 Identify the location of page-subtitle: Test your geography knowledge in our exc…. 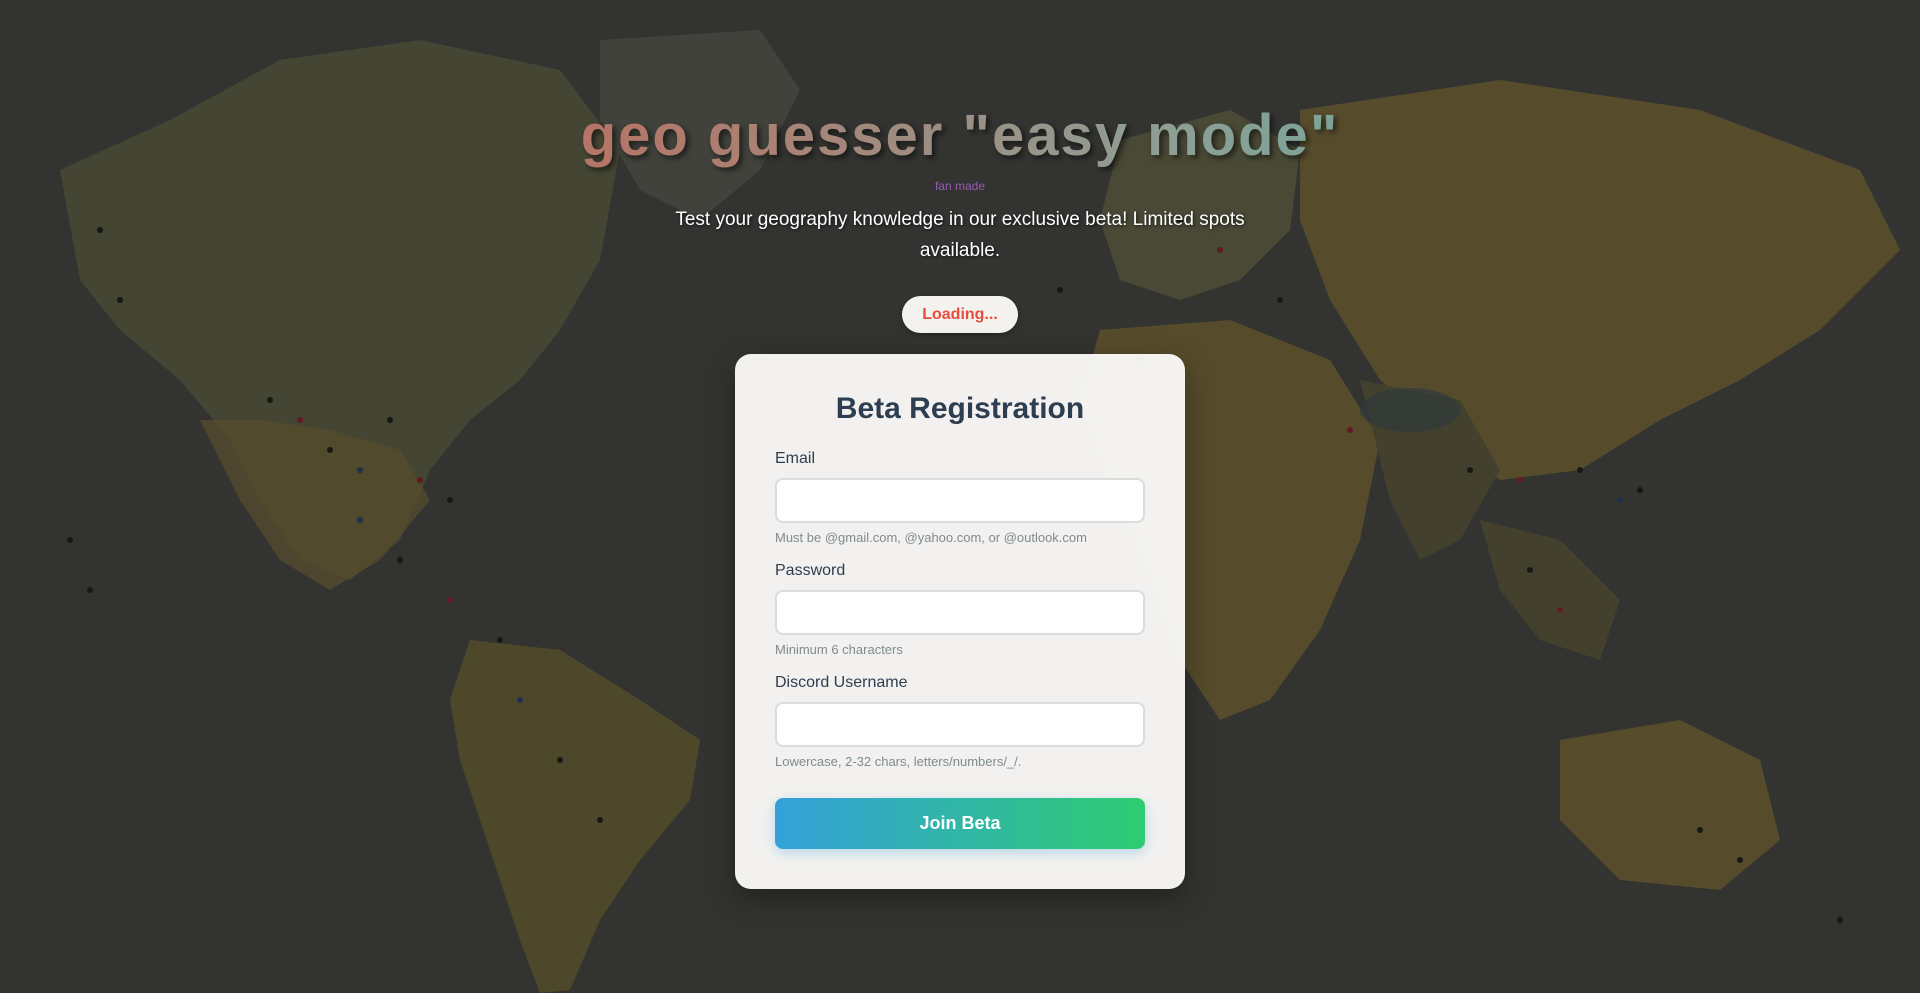
(960, 235).